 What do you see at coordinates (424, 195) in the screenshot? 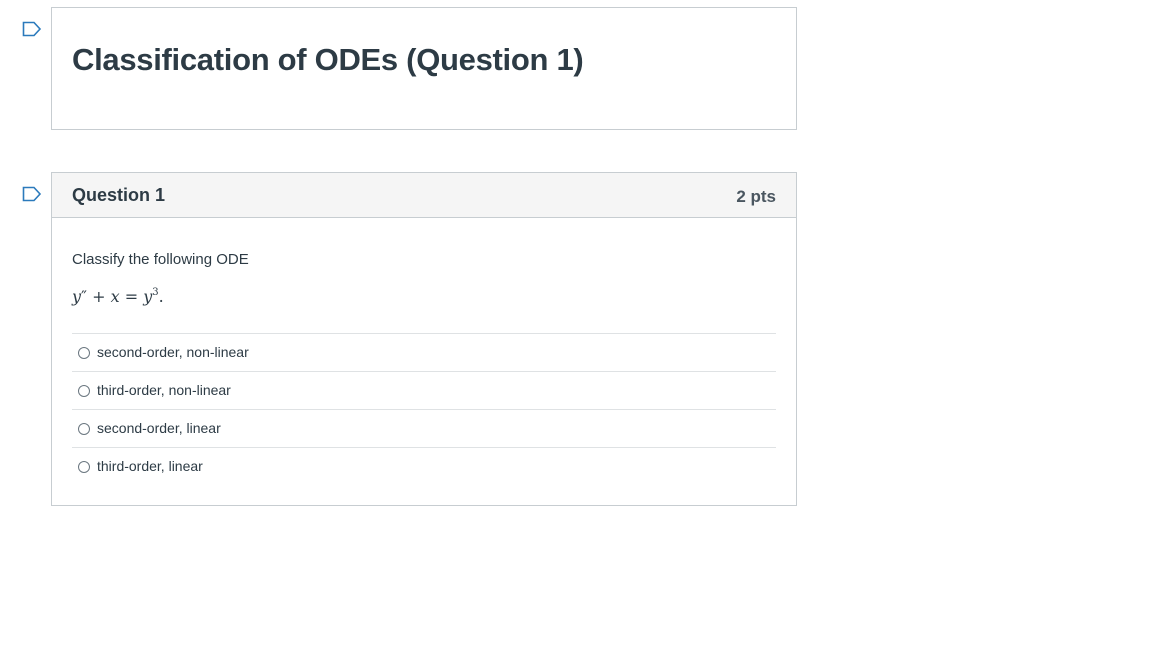
I see `question-header: Question 1 2 pts` at bounding box center [424, 195].